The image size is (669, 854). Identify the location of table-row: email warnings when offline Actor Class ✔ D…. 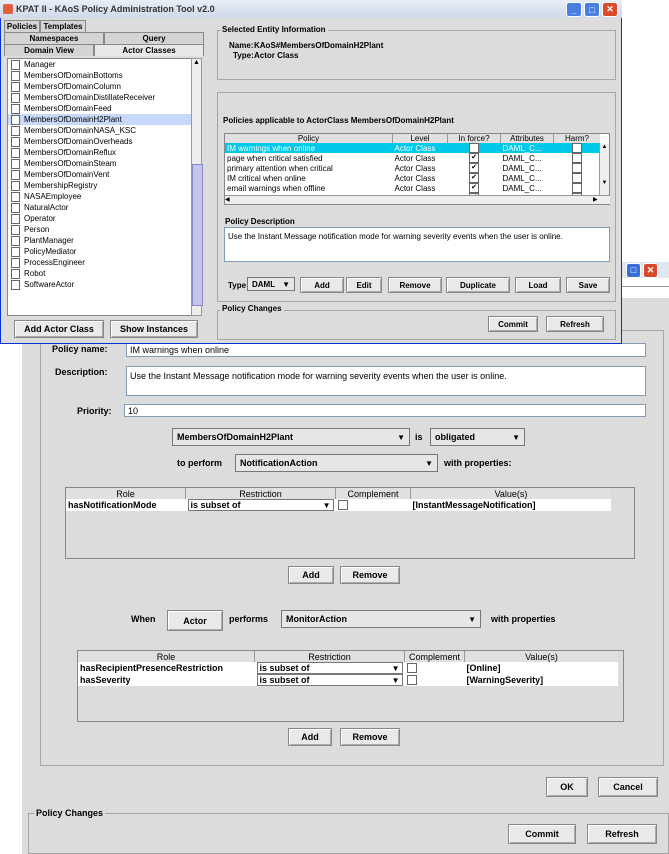
(412, 188).